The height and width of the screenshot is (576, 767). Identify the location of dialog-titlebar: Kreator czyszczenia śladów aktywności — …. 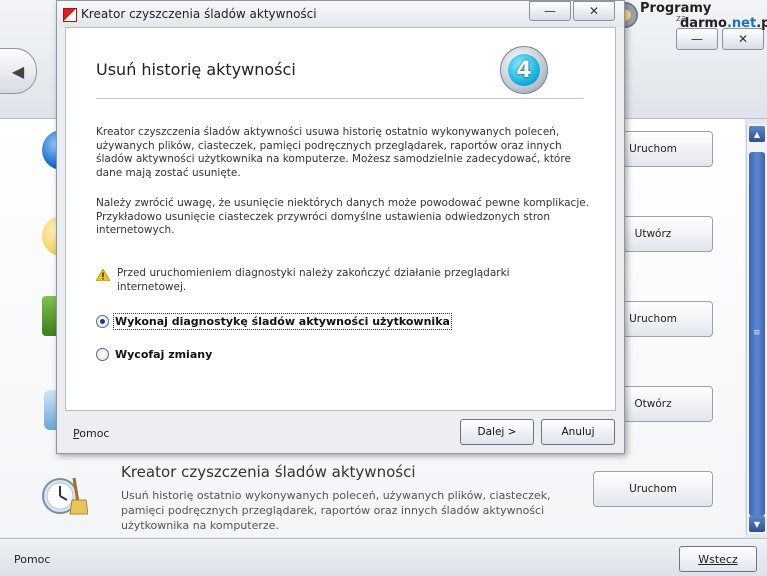
(340, 14).